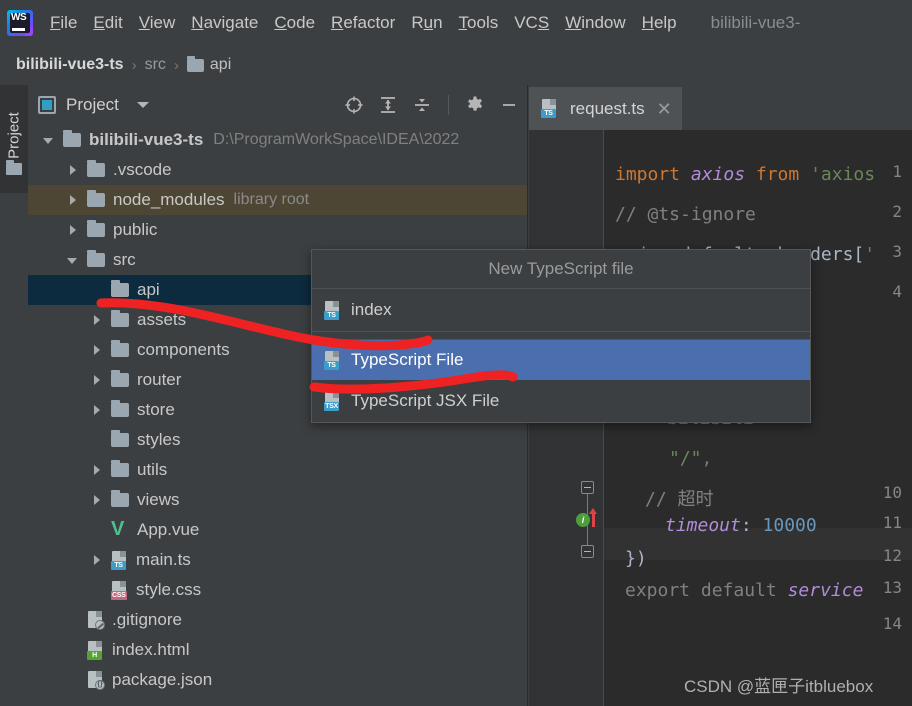  Describe the element at coordinates (277, 560) in the screenshot. I see `tree-item-main-ts: TS main.ts` at that location.